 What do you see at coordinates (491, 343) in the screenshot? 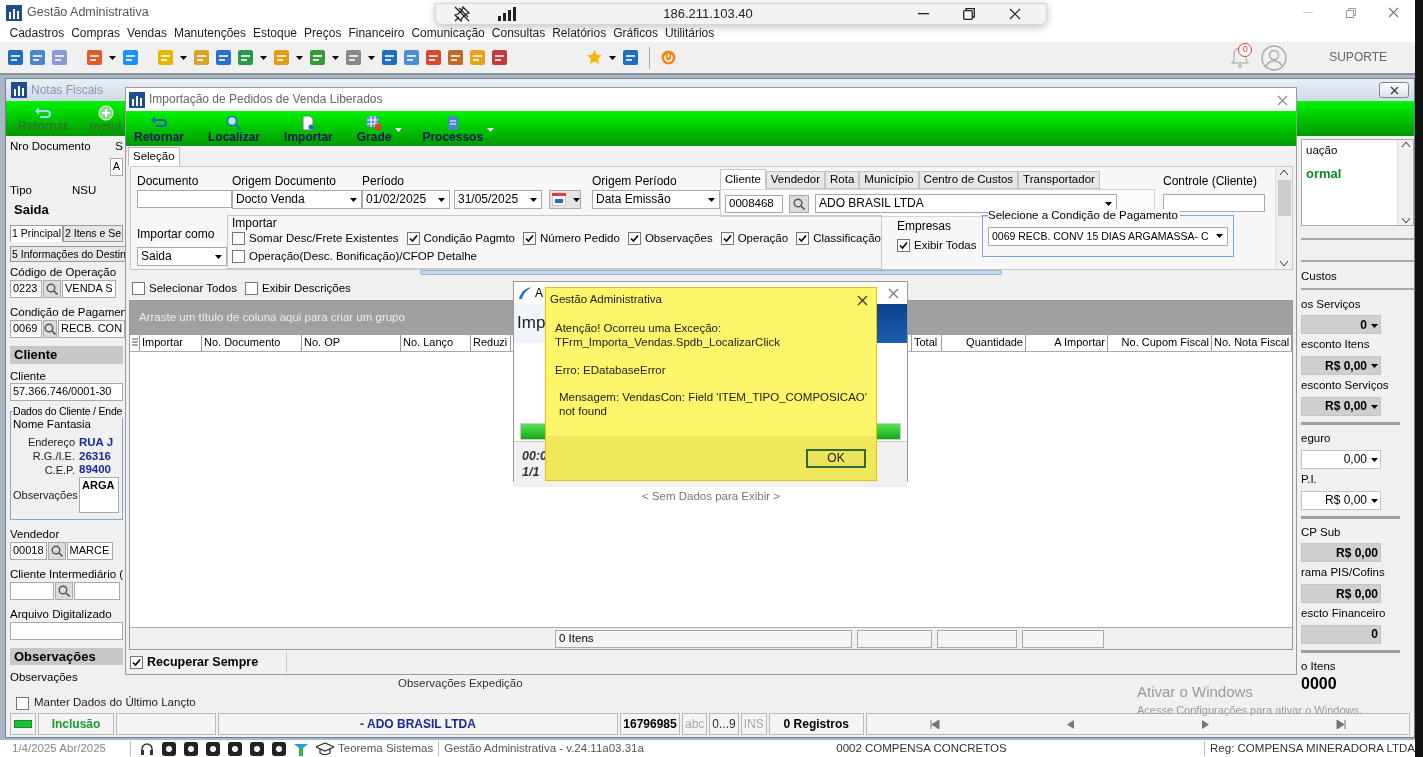
I see `column-header: Reduzi` at bounding box center [491, 343].